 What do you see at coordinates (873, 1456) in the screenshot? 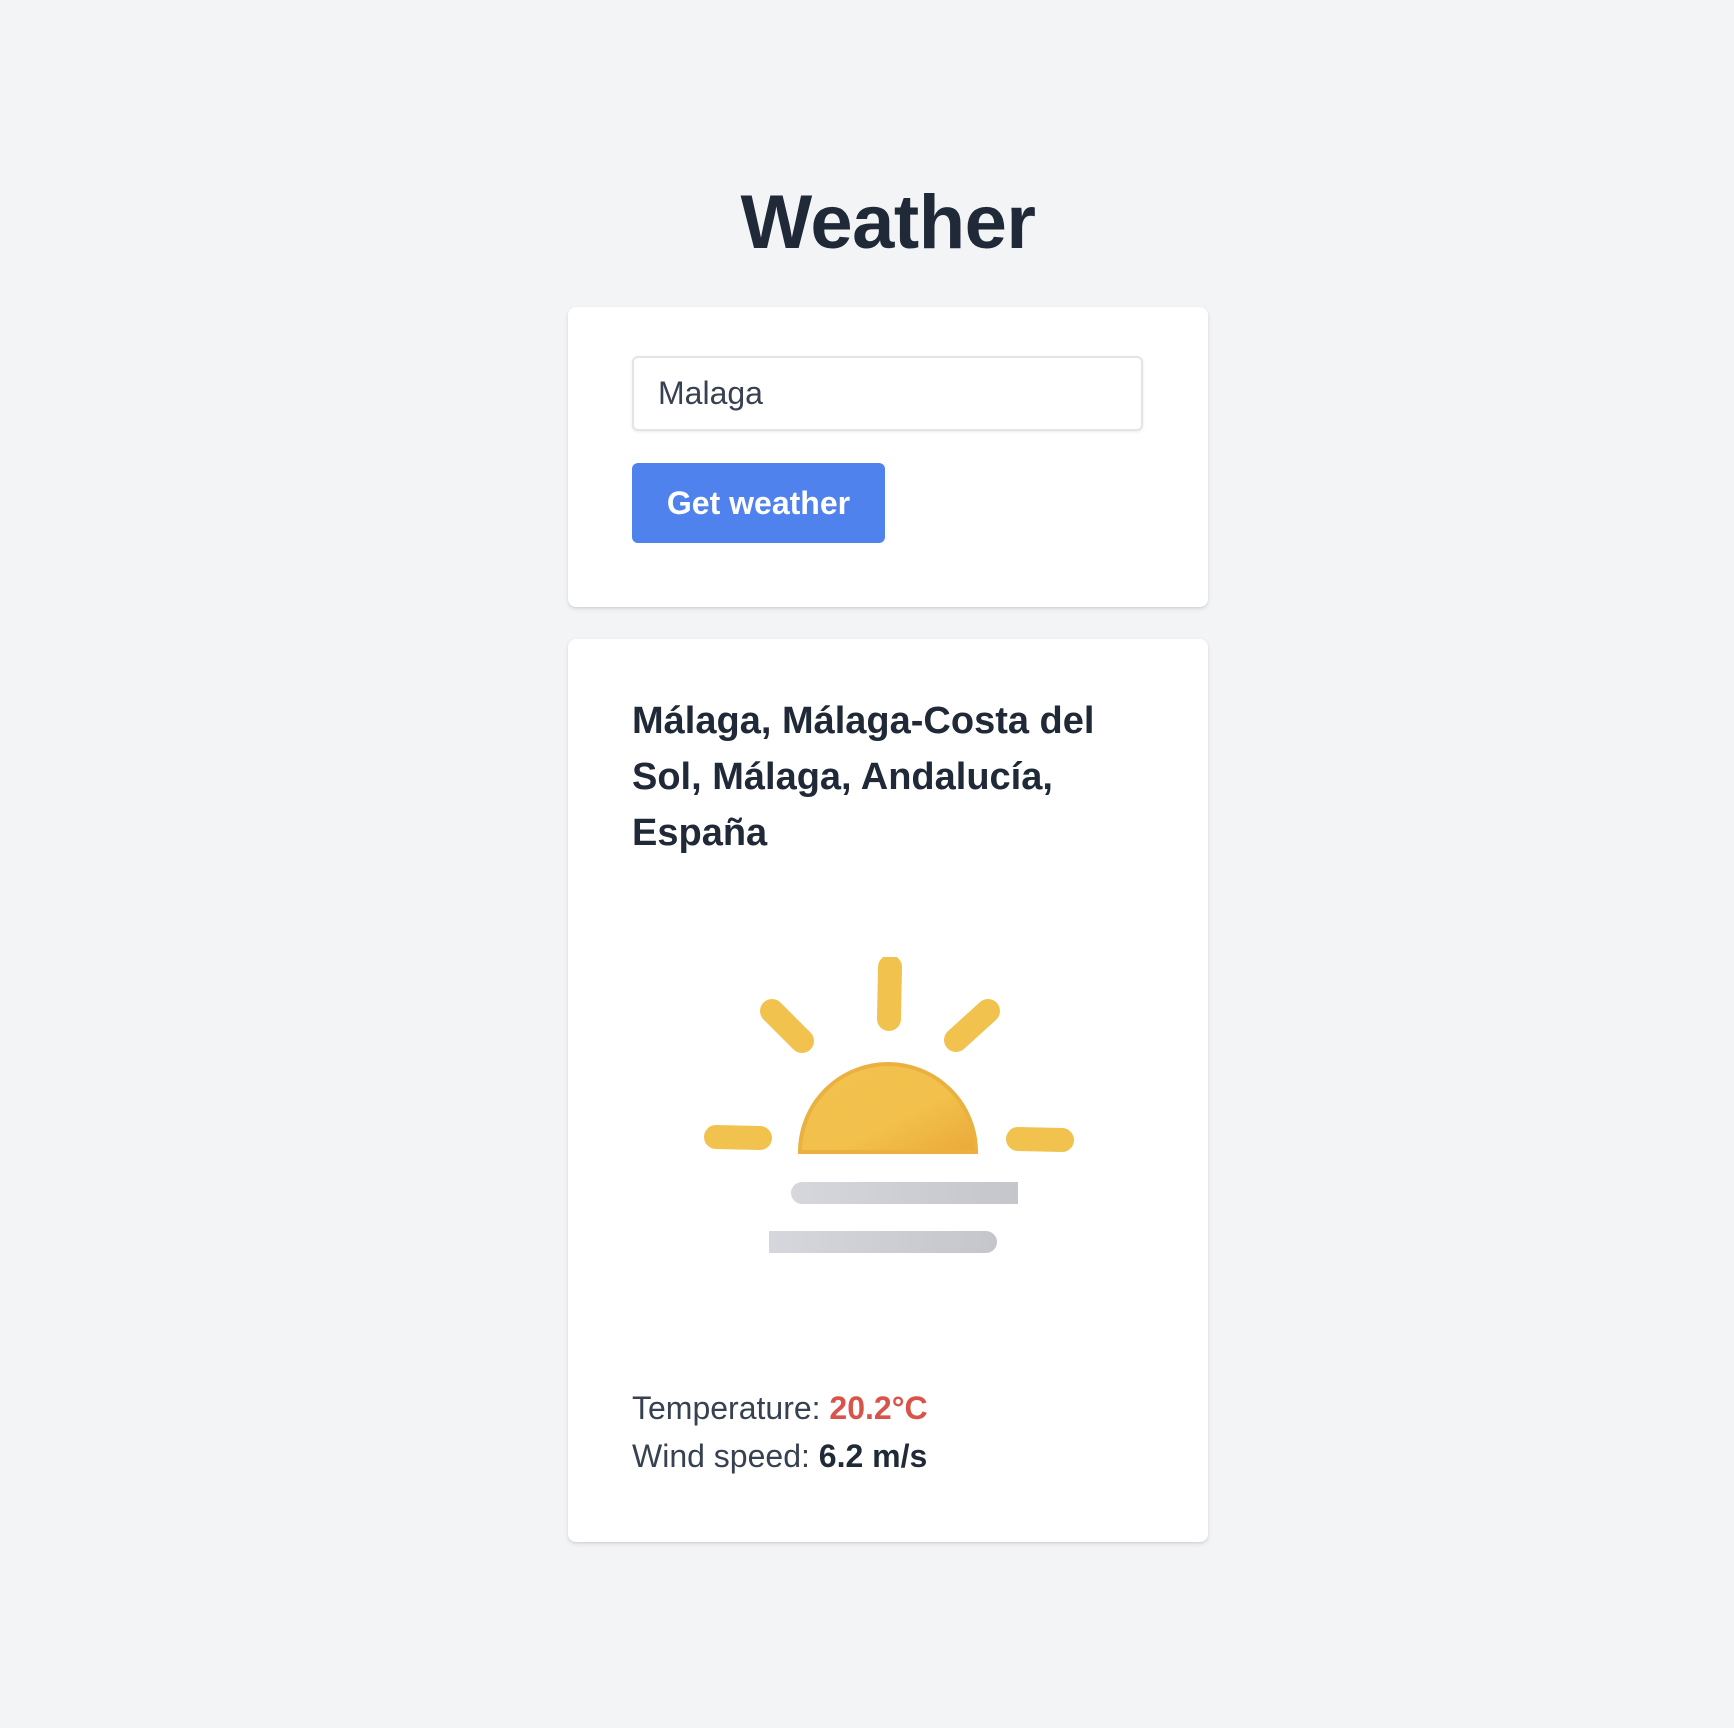
I see `wind-speed-value: 6.2 m/s` at bounding box center [873, 1456].